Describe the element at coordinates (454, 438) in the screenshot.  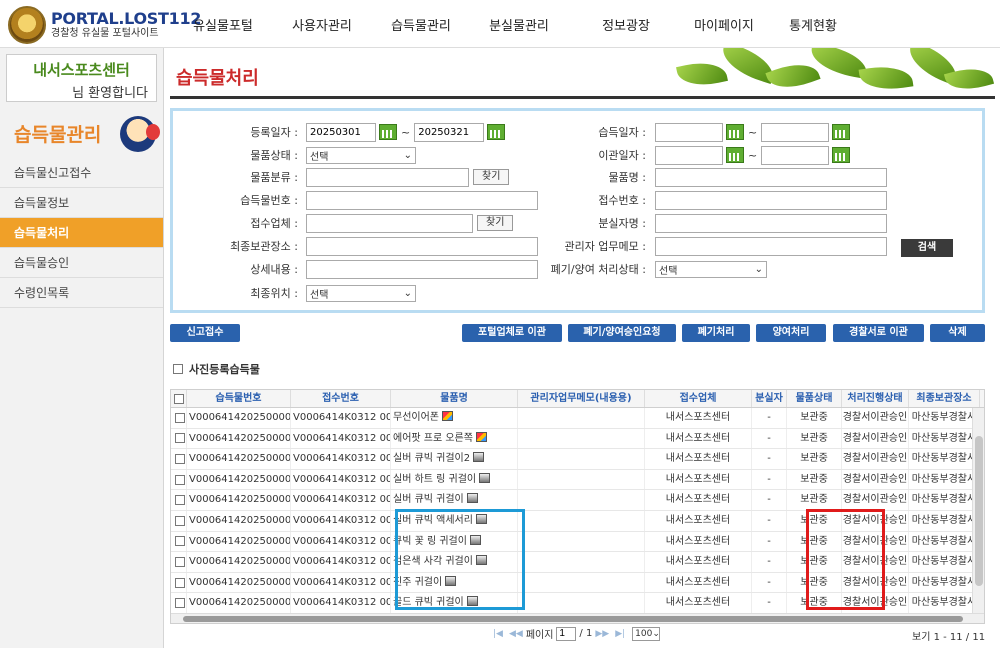
I see `table-cell: 에어팟 프로 오른쪽` at that location.